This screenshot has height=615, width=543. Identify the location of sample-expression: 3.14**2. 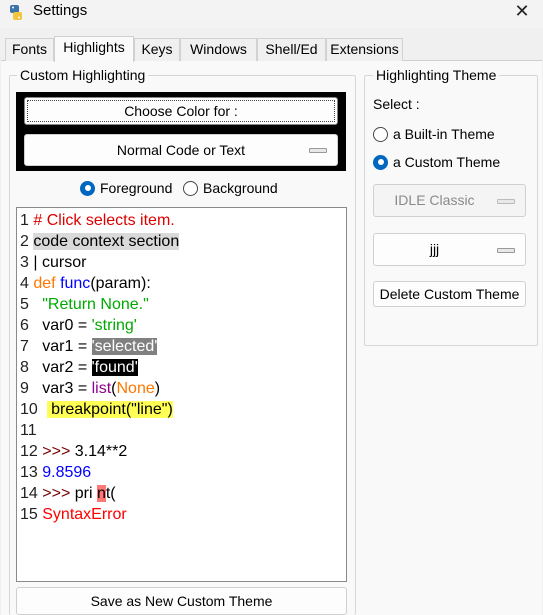
(99, 451).